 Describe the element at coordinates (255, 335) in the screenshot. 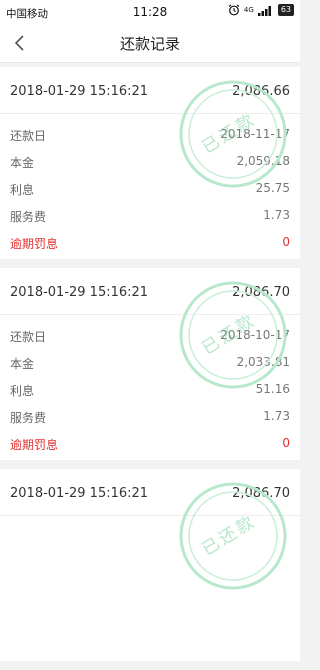

I see `repay-date-value: 2018-10-17` at that location.